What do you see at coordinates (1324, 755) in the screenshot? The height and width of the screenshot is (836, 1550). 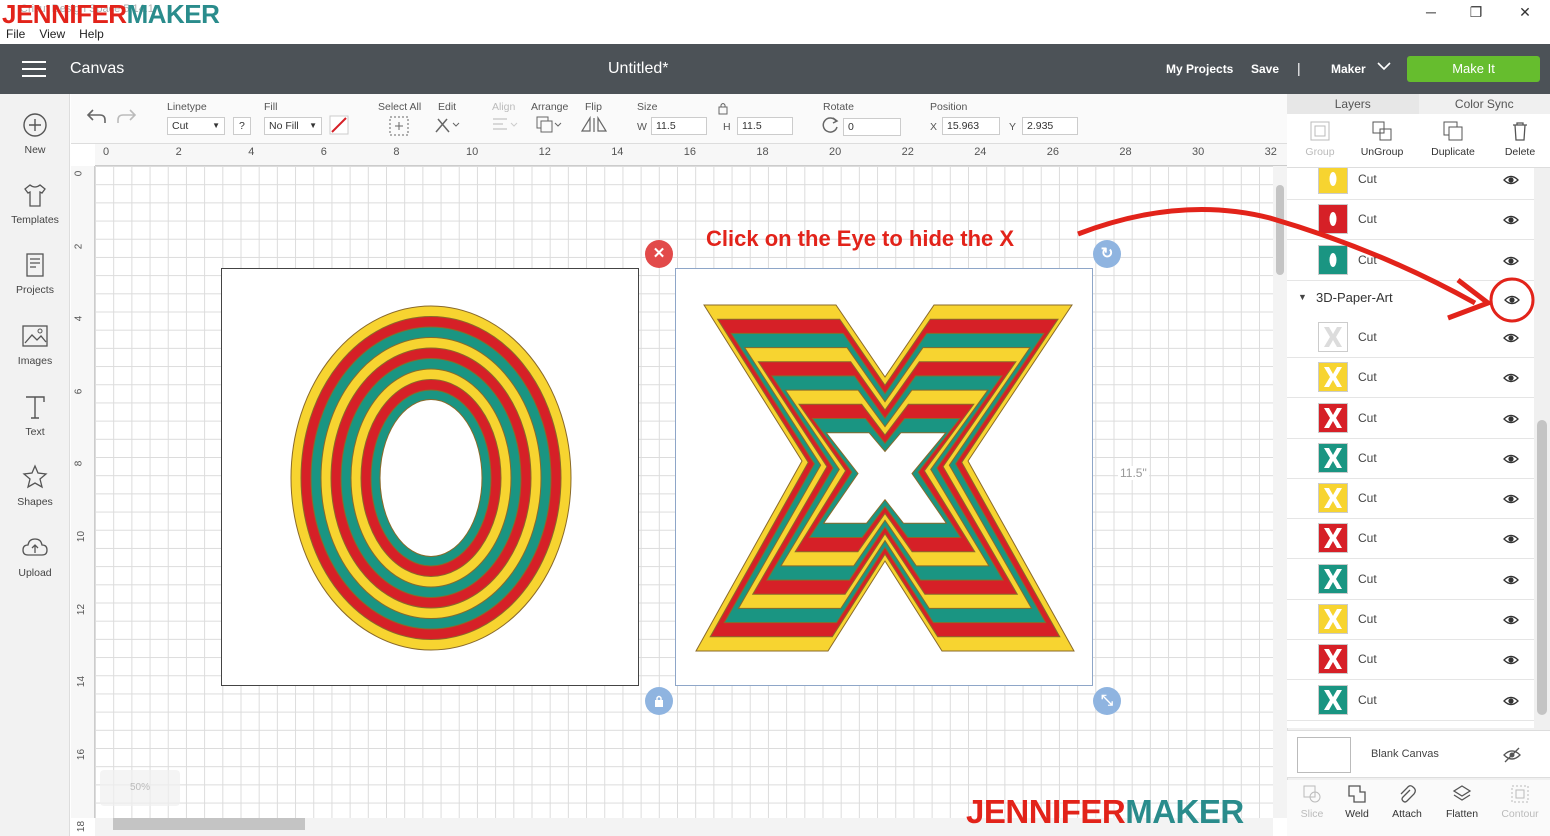 I see `blank-canvas-swatch` at bounding box center [1324, 755].